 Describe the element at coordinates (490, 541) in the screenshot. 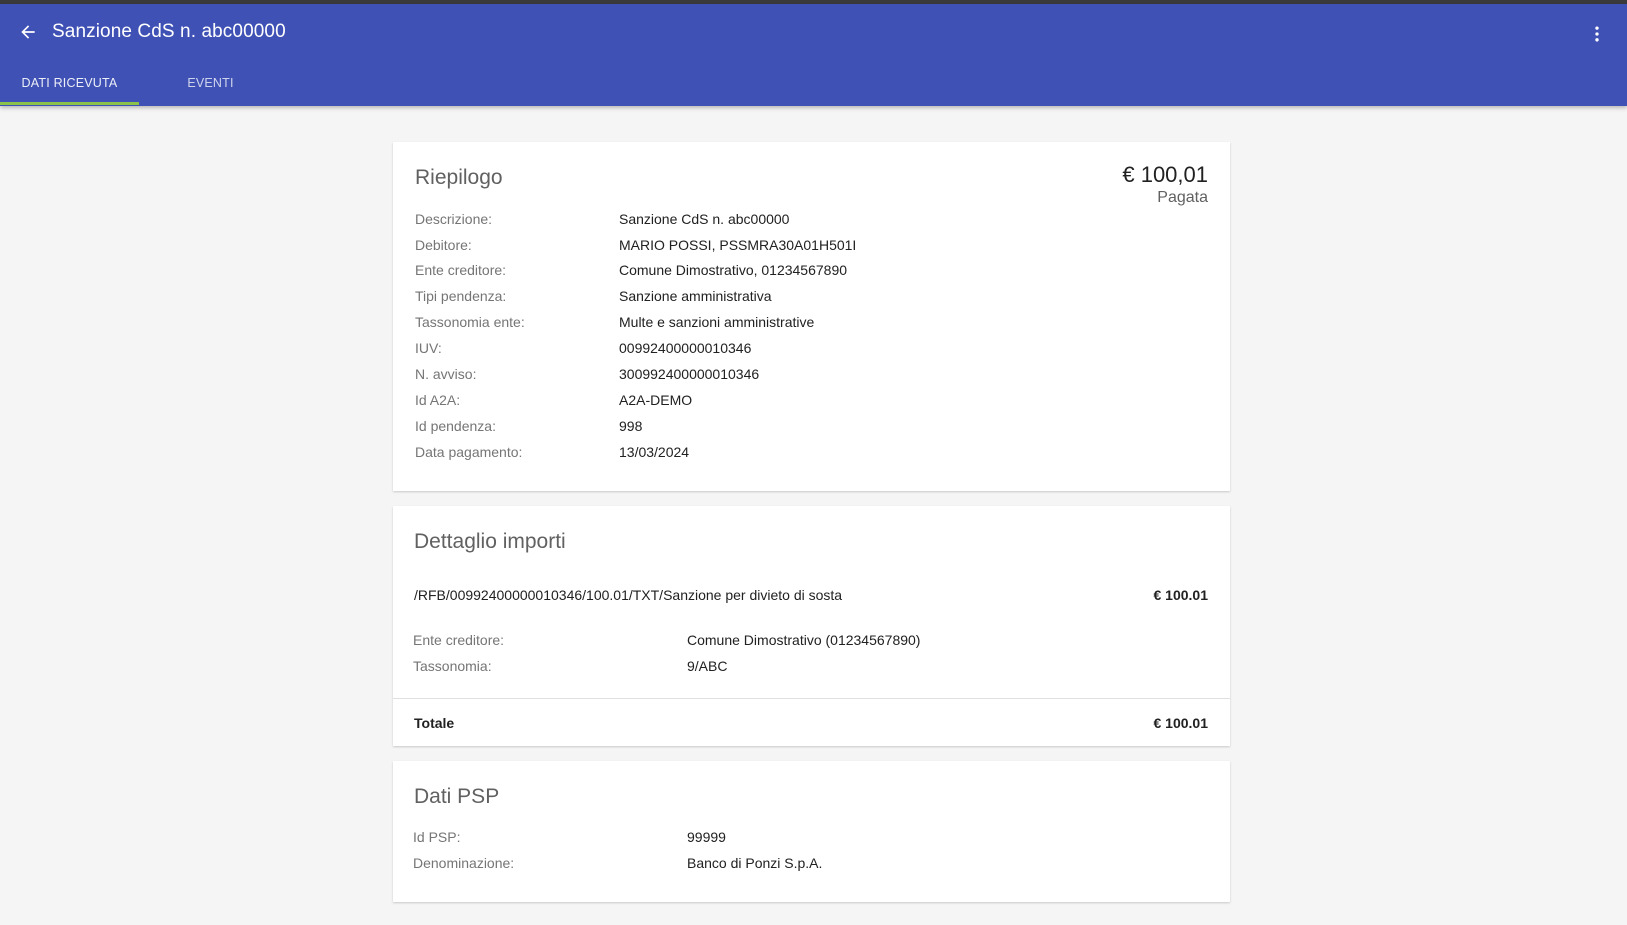

I see `dettaglio-title: Dettaglio importi` at that location.